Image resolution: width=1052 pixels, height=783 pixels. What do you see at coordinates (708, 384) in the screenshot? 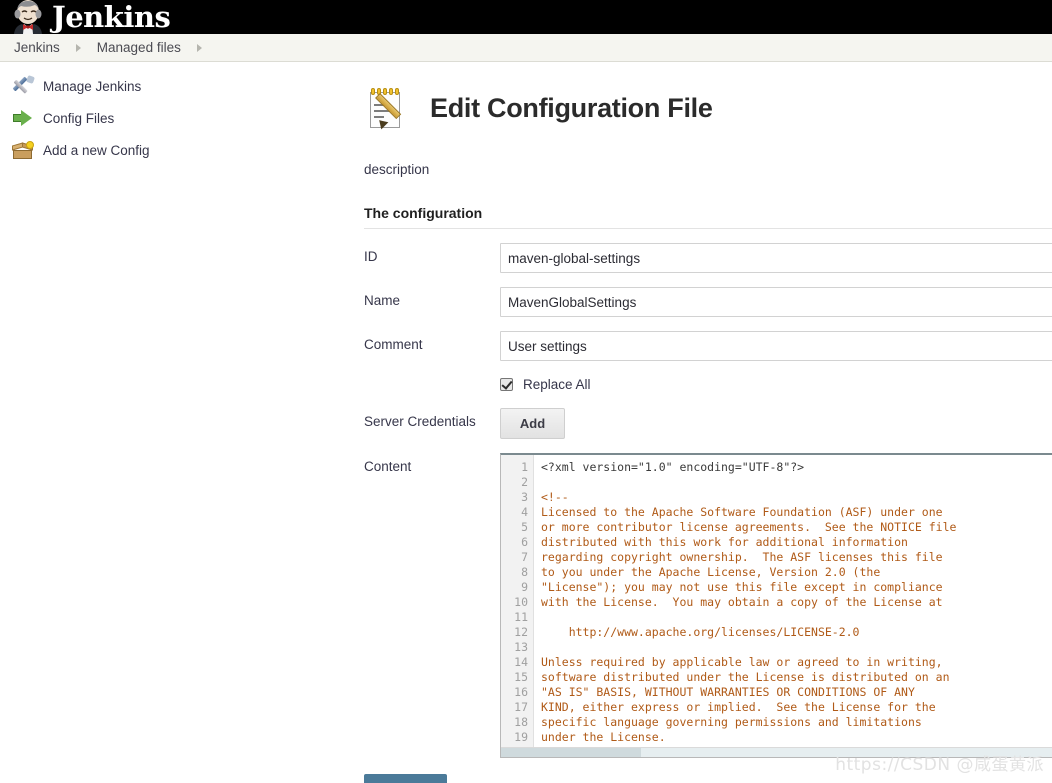
I see `form-row-replace-all: Replace All` at bounding box center [708, 384].